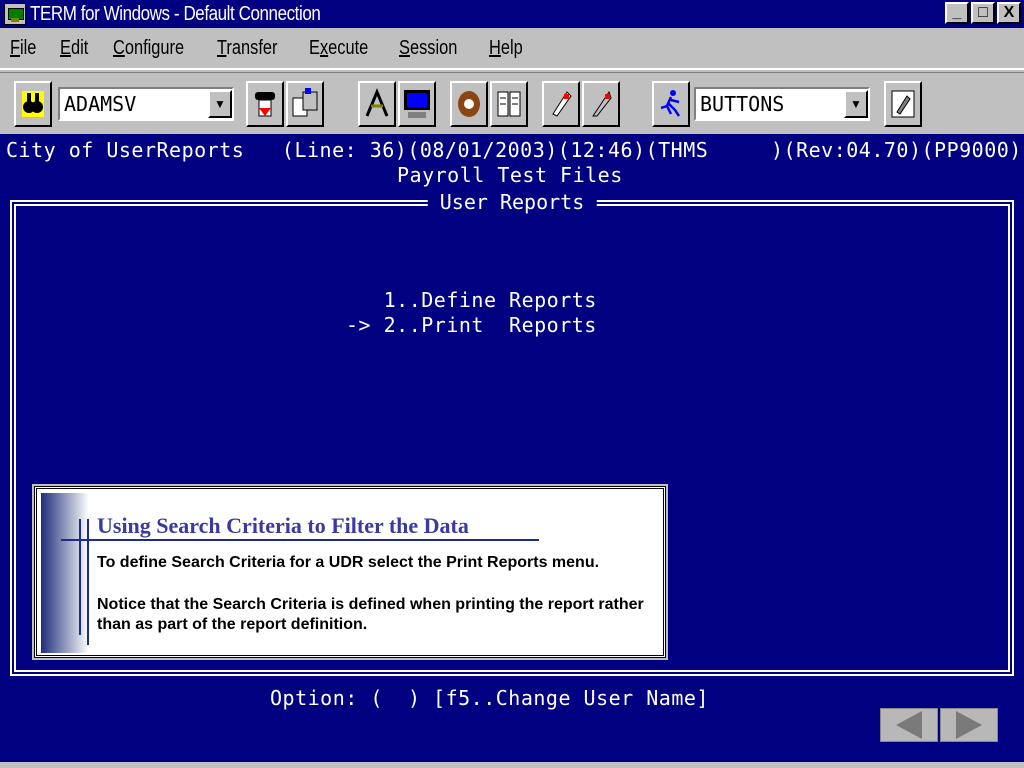 This screenshot has width=1024, height=768. What do you see at coordinates (903, 104) in the screenshot?
I see `pencil-button-icon` at bounding box center [903, 104].